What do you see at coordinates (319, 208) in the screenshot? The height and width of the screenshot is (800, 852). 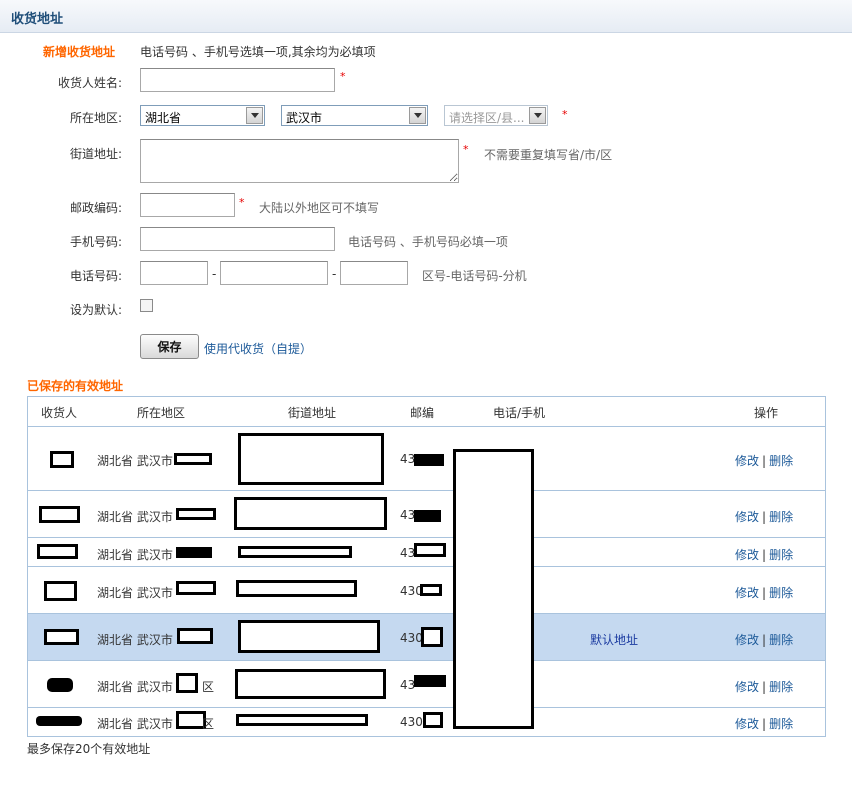 I see `zip-hint: 大陆以外地区可不填写` at bounding box center [319, 208].